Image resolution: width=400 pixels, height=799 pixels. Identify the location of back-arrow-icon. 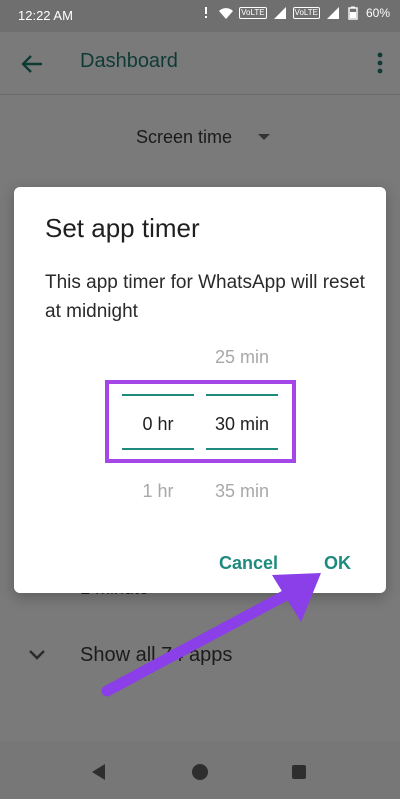
(32, 64).